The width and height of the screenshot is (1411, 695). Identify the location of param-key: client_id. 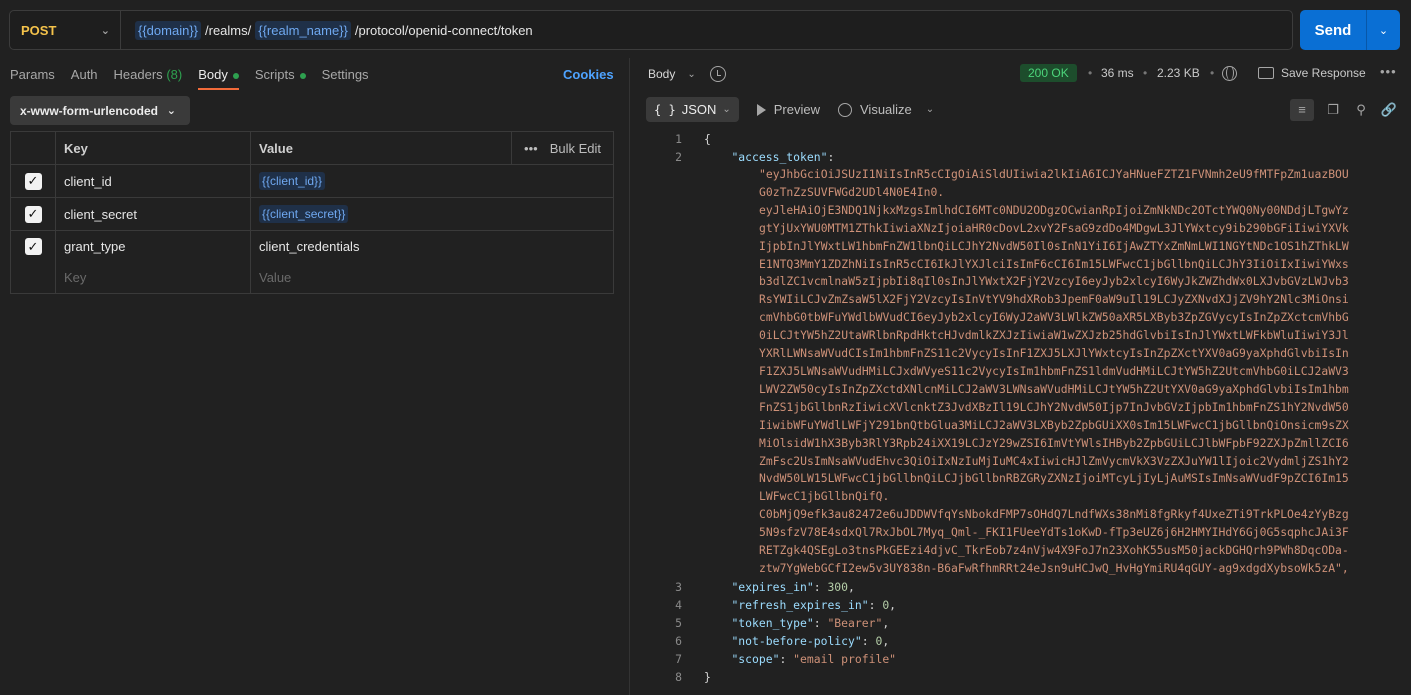
(153, 181).